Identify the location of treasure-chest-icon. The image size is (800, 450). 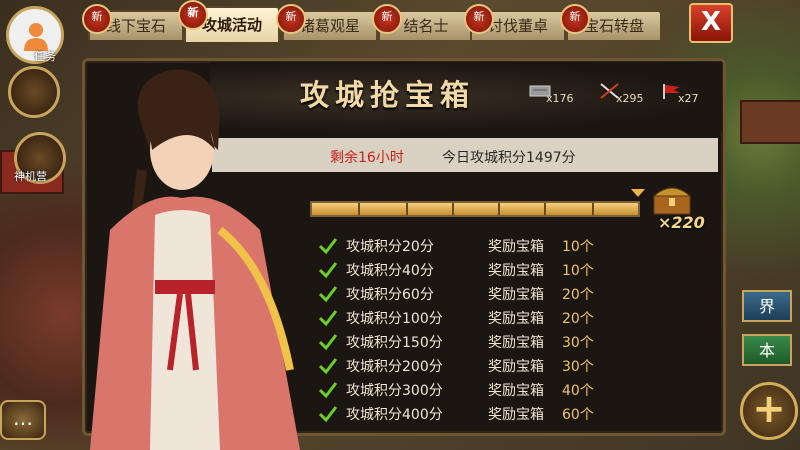
(672, 199).